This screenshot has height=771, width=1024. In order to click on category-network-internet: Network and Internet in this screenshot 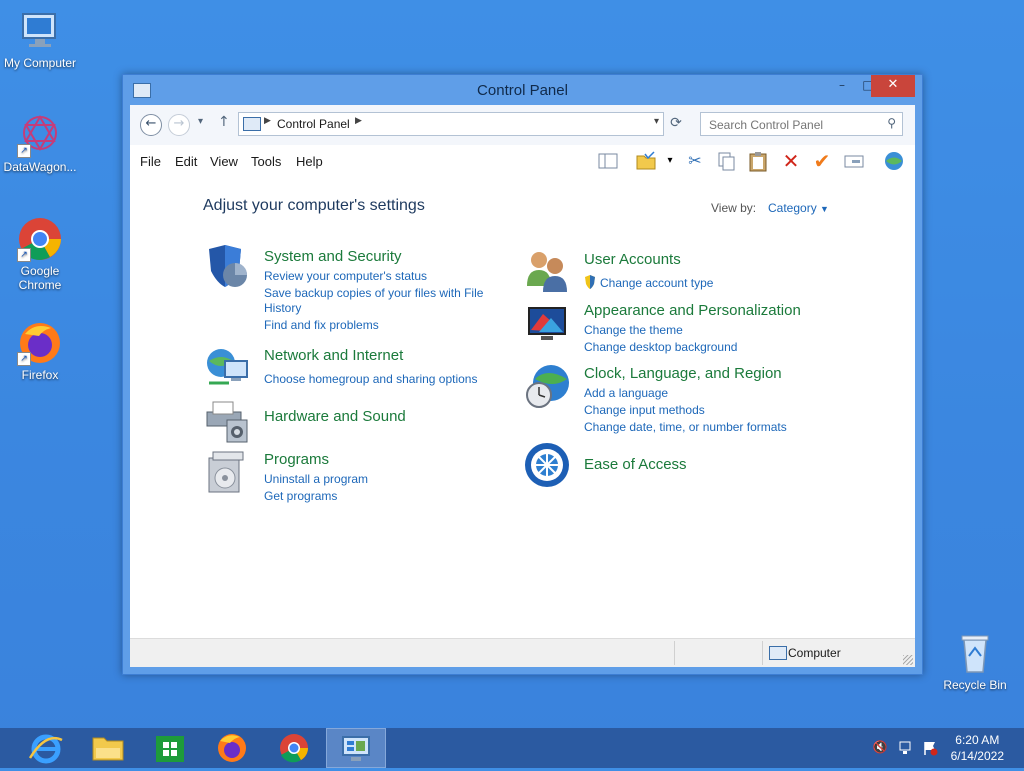, I will do `click(333, 355)`.